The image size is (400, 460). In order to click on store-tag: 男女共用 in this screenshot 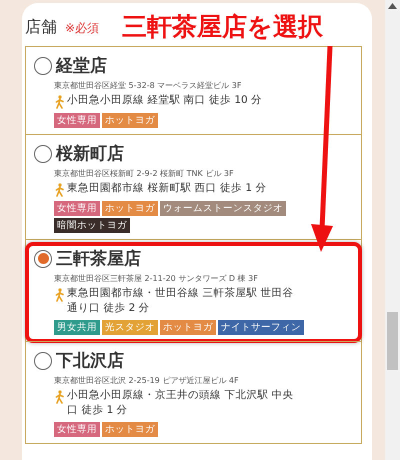, I will do `click(77, 327)`.